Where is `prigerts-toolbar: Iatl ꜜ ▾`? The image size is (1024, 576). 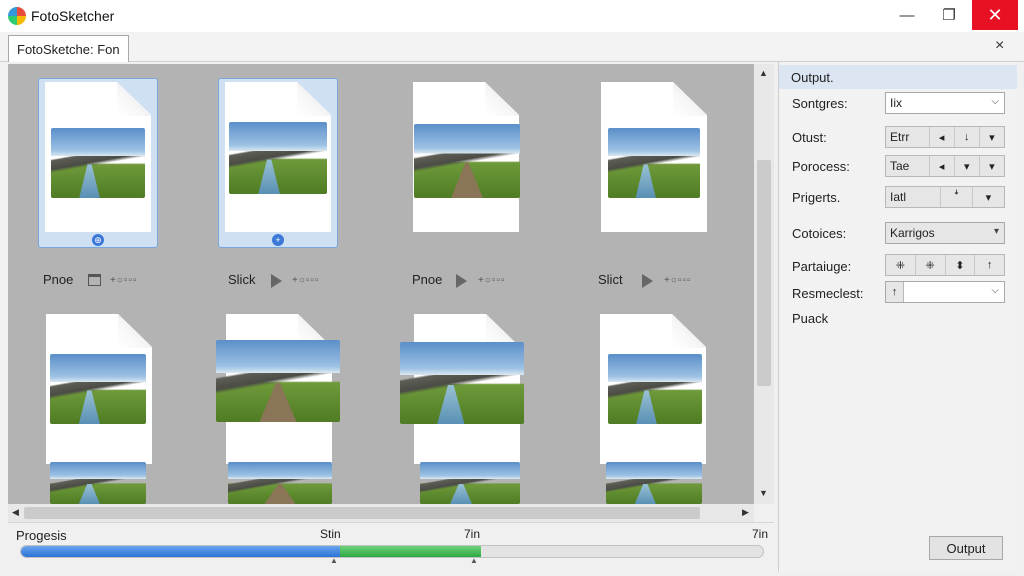
prigerts-toolbar: Iatl ꜜ ▾ is located at coordinates (945, 197).